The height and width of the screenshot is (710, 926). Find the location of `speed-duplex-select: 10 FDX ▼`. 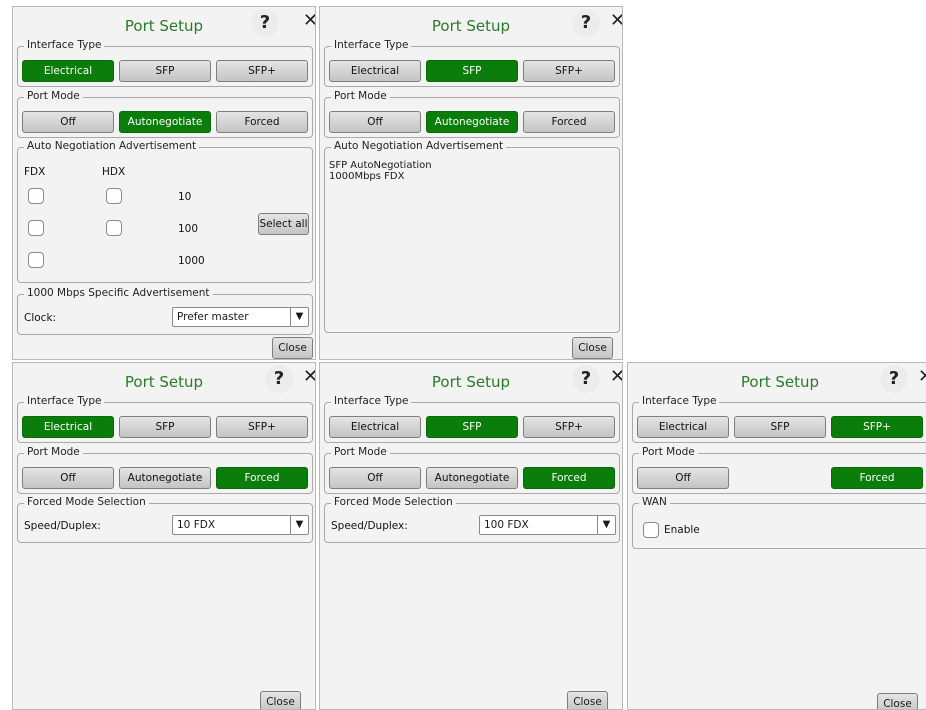

speed-duplex-select: 10 FDX ▼ is located at coordinates (240, 525).